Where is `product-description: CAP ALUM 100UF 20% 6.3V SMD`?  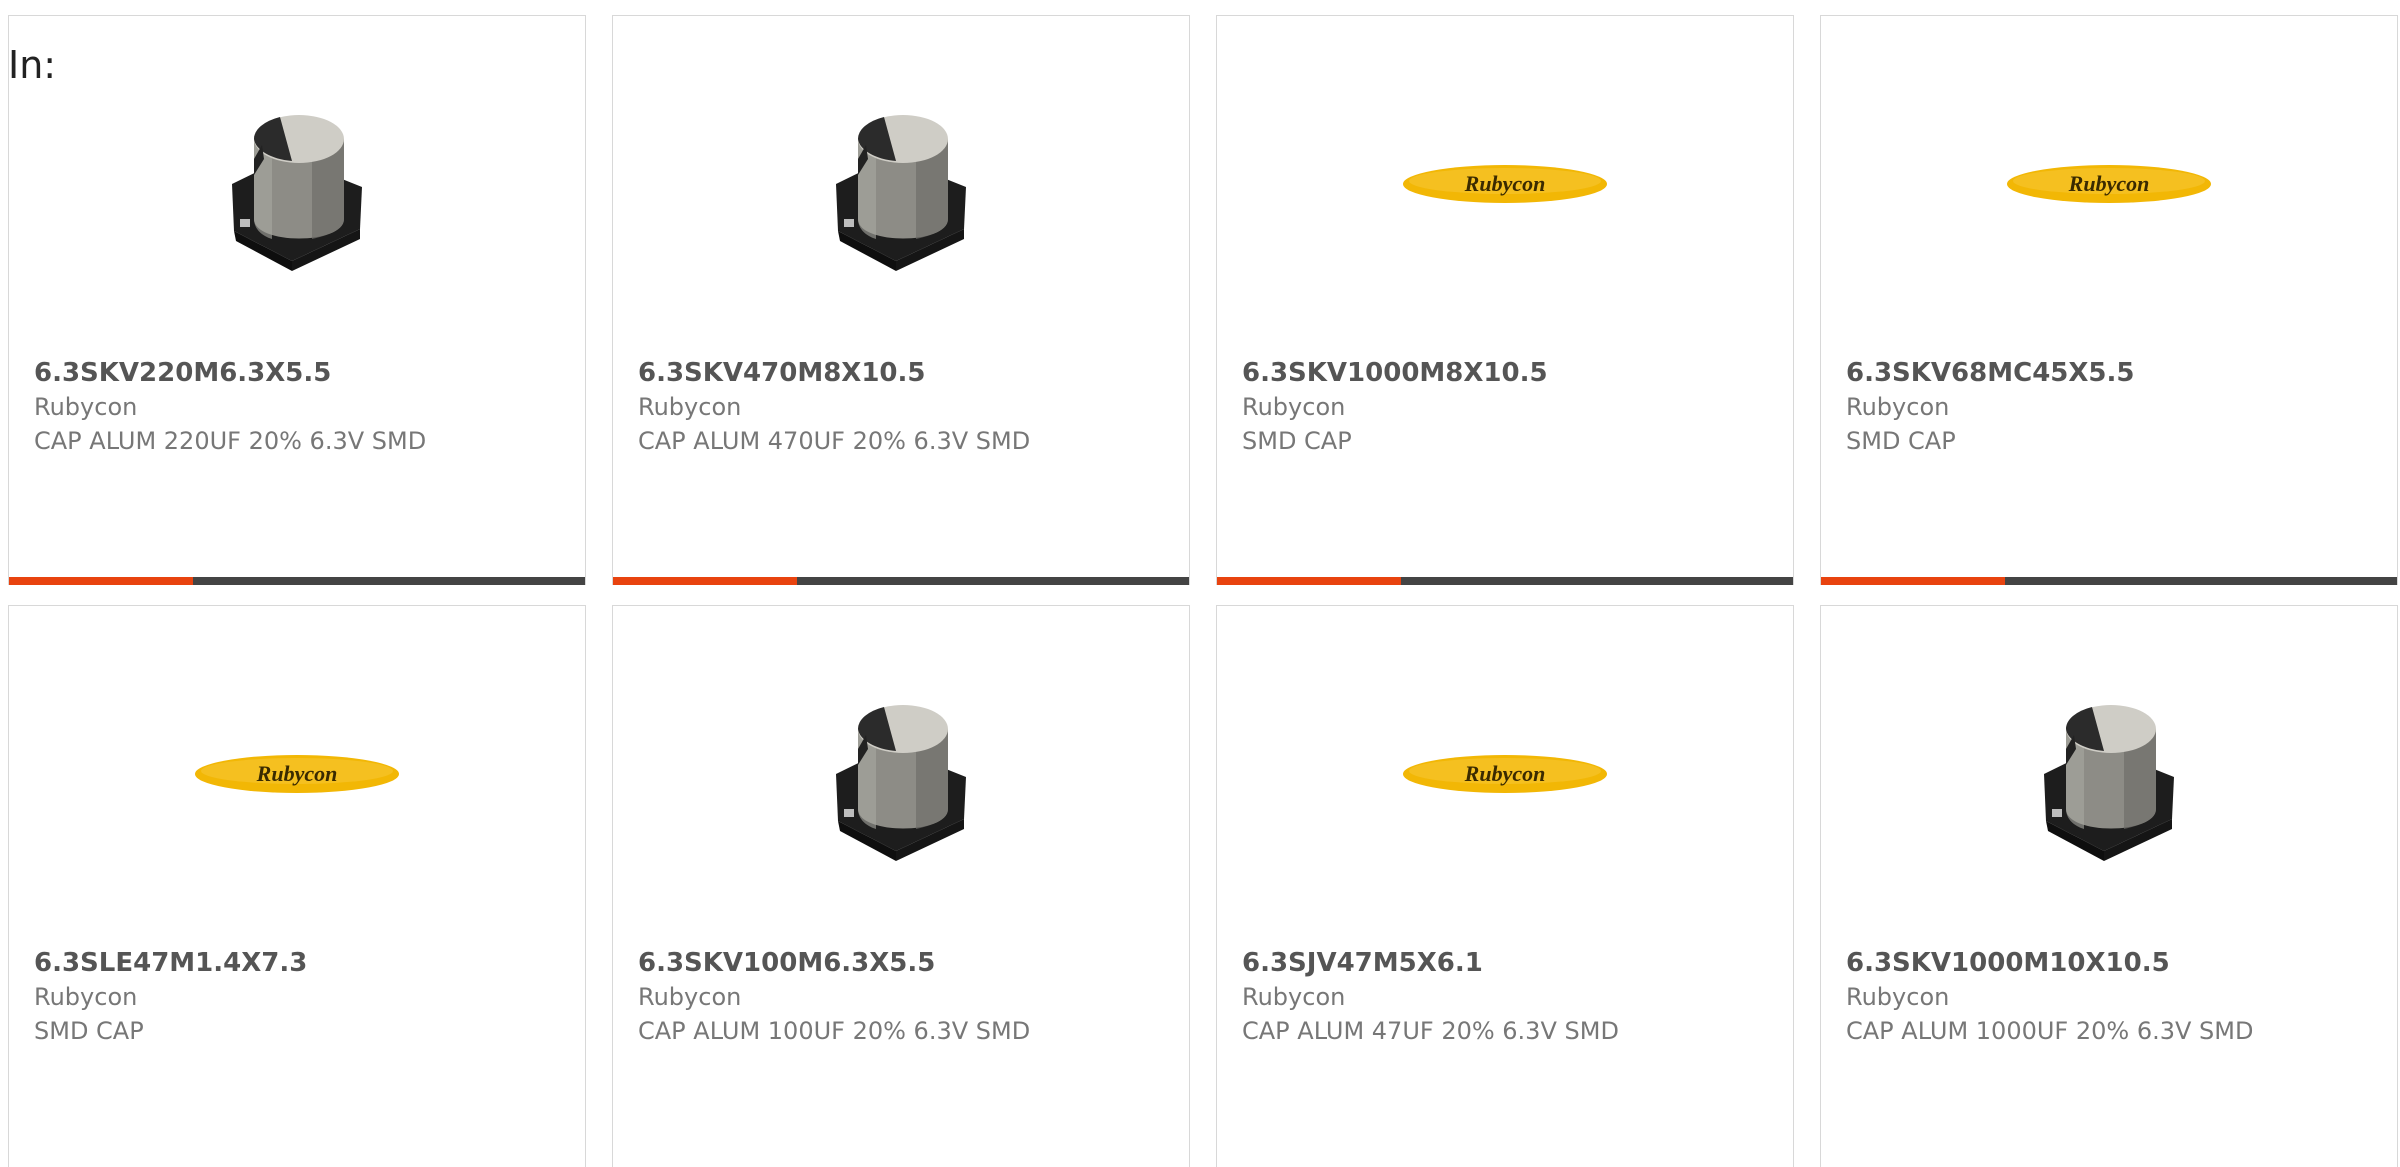 product-description: CAP ALUM 100UF 20% 6.3V SMD is located at coordinates (834, 1031).